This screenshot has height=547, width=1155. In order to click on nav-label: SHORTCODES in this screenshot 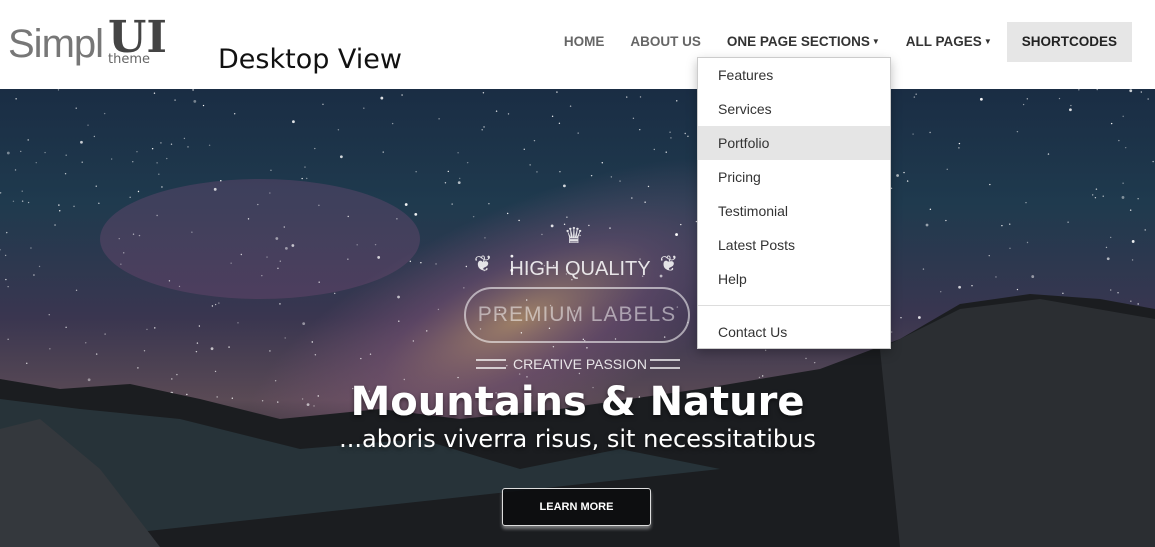, I will do `click(1069, 41)`.